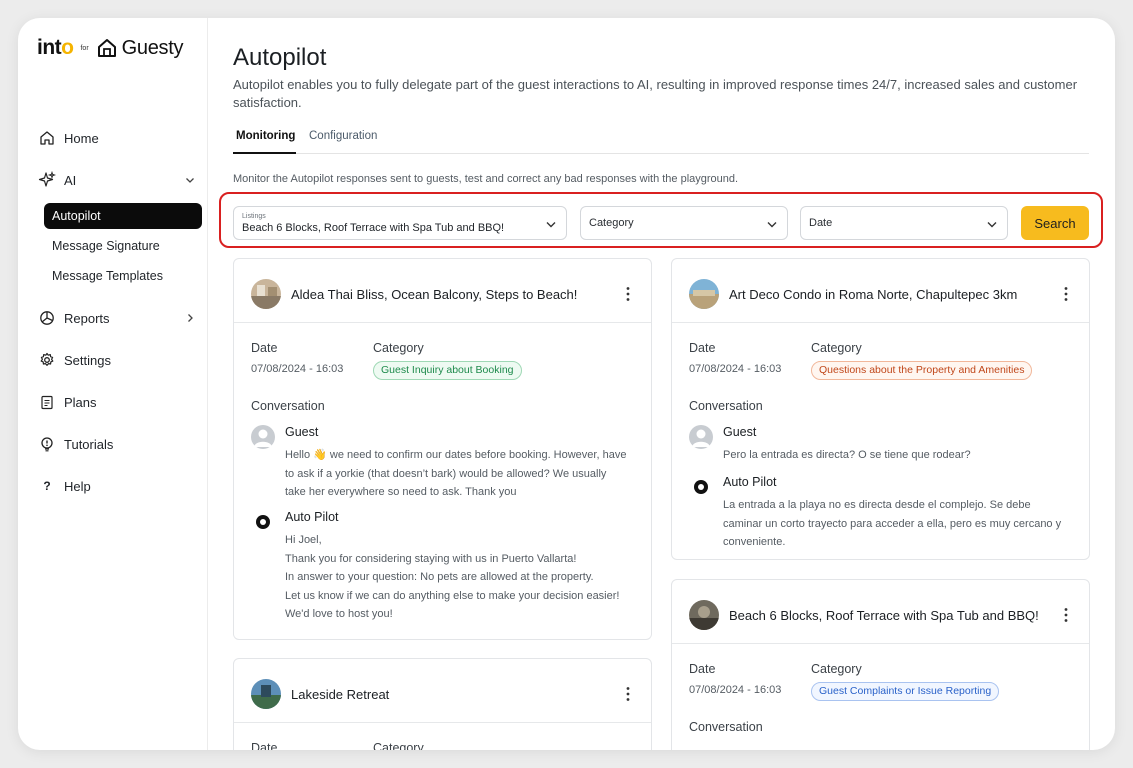 The image size is (1133, 768). Describe the element at coordinates (47, 486) in the screenshot. I see `question-icon: ?` at that location.